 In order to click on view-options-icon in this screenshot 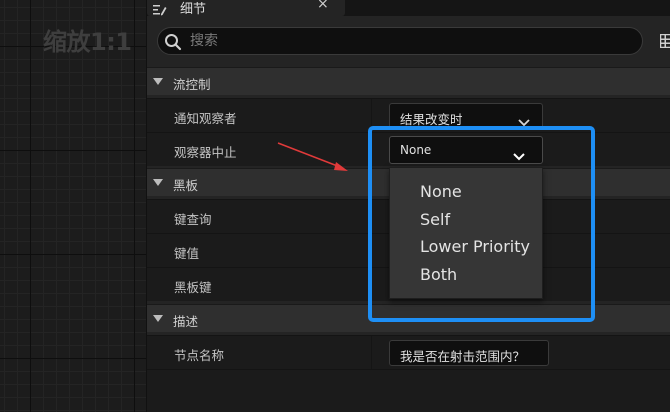, I will do `click(664, 41)`.